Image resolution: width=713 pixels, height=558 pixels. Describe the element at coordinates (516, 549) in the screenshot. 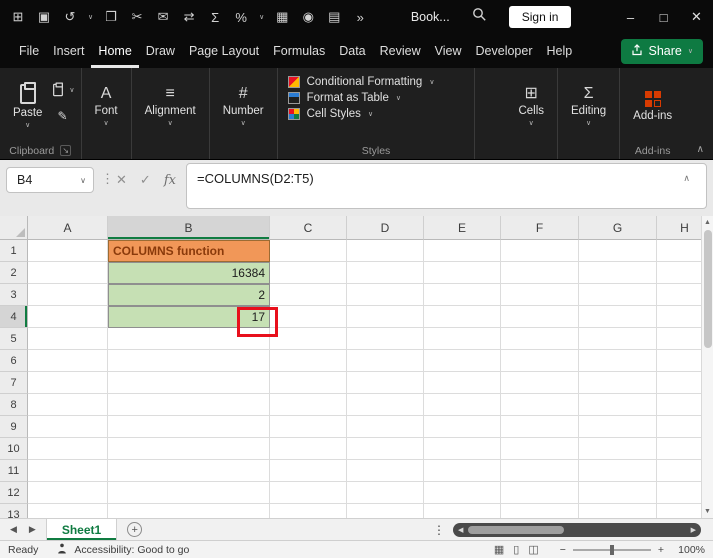

I see `page-layout-view-icon: ▯` at that location.